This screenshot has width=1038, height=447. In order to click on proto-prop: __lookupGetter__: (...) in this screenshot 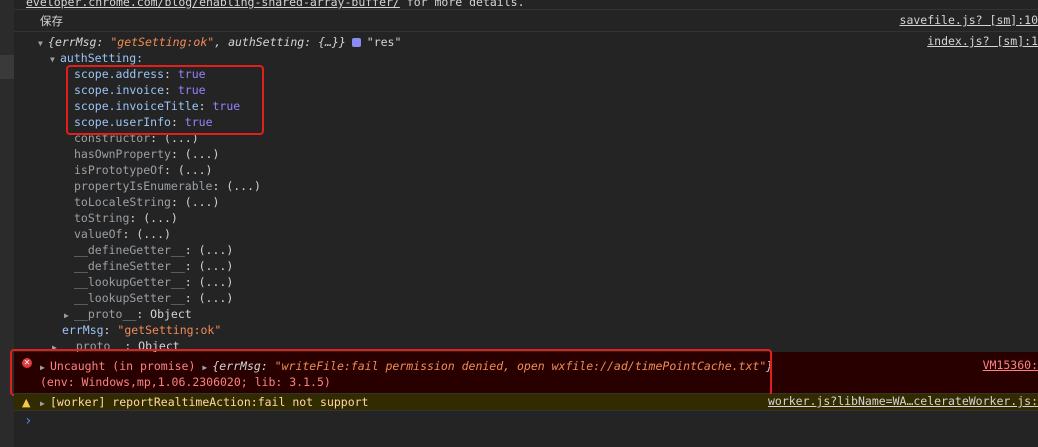, I will do `click(153, 282)`.